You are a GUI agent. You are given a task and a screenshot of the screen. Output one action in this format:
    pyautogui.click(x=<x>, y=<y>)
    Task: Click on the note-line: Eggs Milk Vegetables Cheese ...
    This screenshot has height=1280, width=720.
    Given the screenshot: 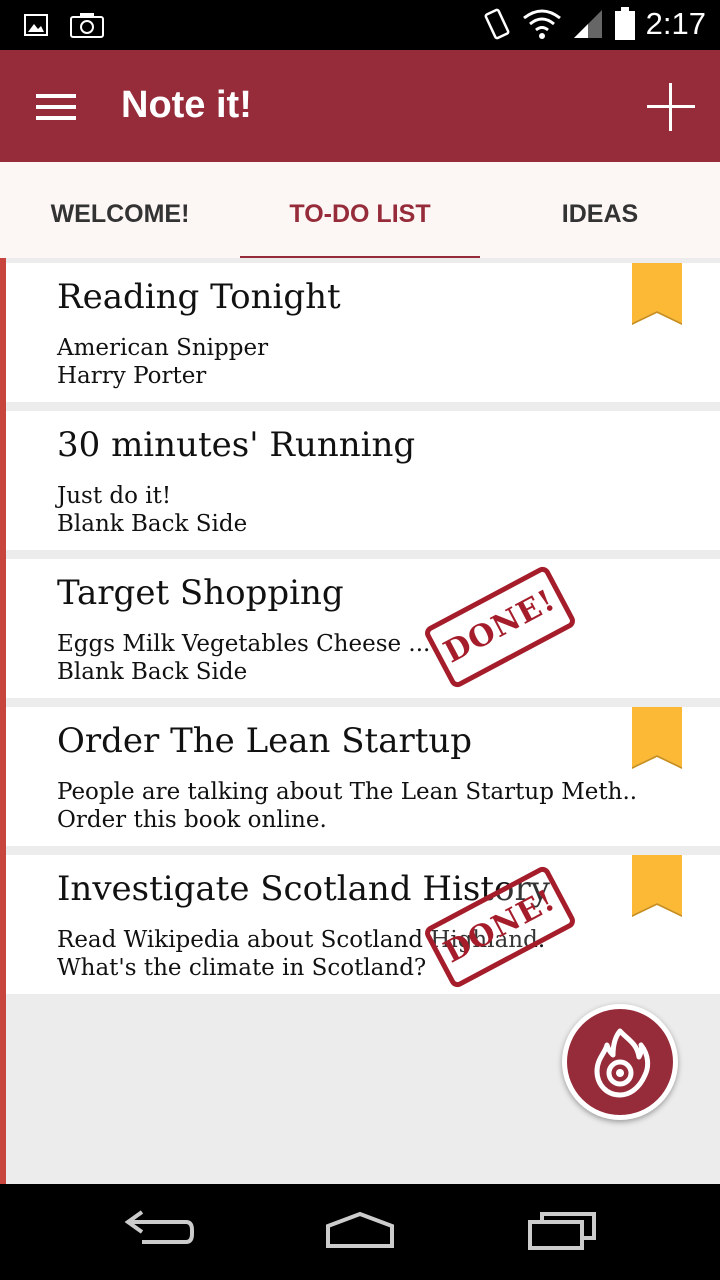 What is the action you would take?
    pyautogui.click(x=244, y=644)
    